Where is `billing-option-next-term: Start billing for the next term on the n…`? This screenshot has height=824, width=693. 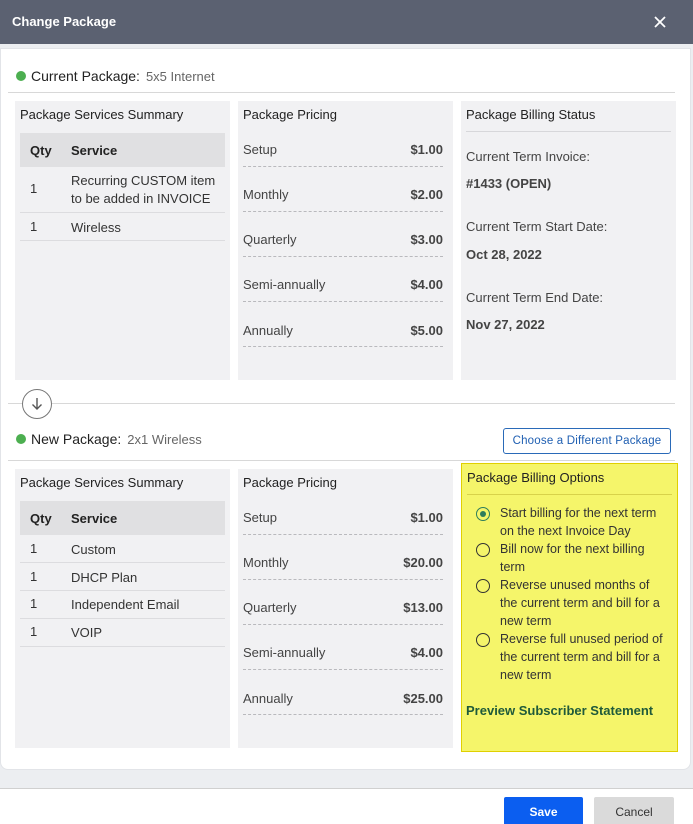 billing-option-next-term: Start billing for the next term on the n… is located at coordinates (572, 522).